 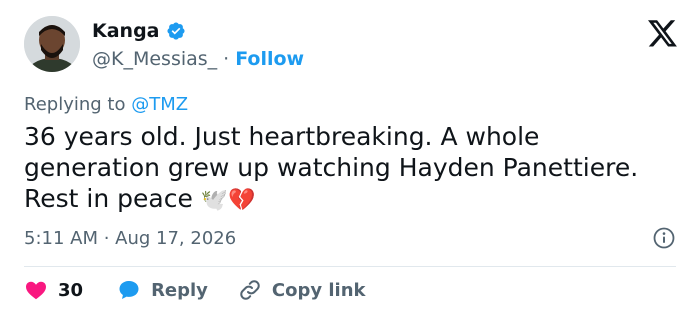 I want to click on author-name: Kanga, so click(x=126, y=31).